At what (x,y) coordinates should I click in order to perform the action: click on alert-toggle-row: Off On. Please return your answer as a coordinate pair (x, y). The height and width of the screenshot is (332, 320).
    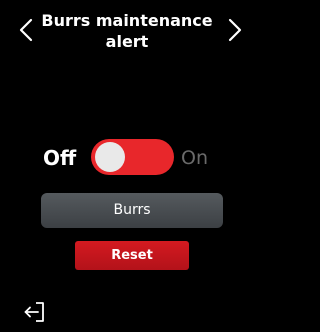
    Looking at the image, I should click on (124, 158).